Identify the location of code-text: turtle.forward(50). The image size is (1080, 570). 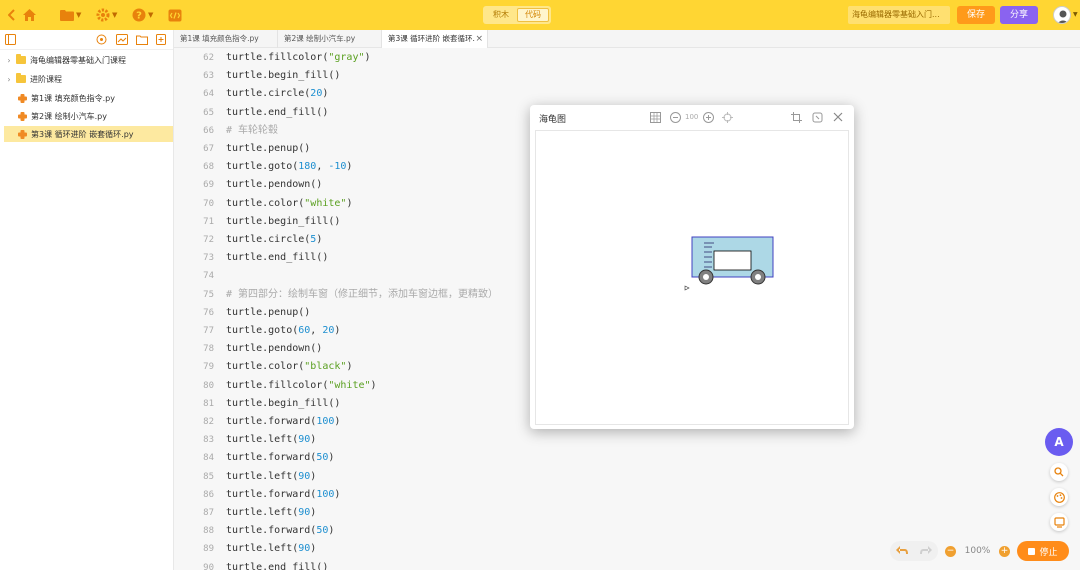
(280, 531).